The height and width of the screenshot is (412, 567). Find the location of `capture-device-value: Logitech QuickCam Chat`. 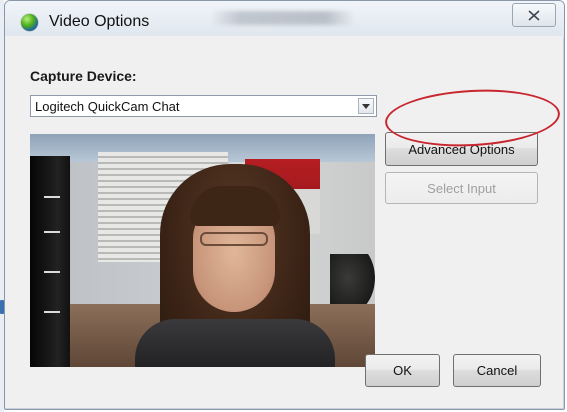

capture-device-value: Logitech QuickCam Chat is located at coordinates (107, 106).